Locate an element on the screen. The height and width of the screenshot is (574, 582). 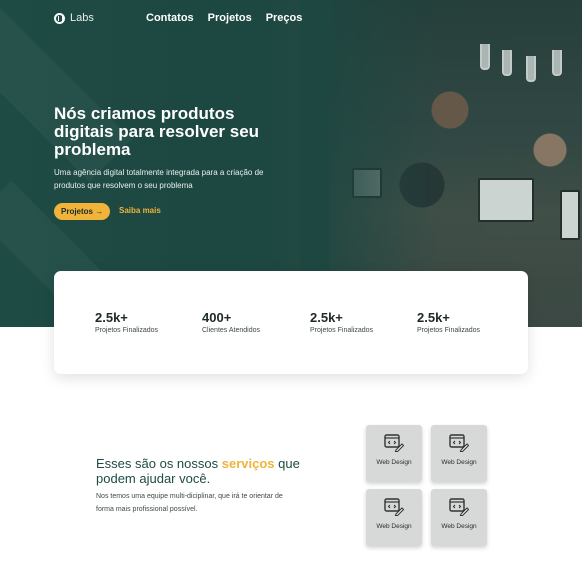
projetos-button: Projetos → is located at coordinates (82, 211).